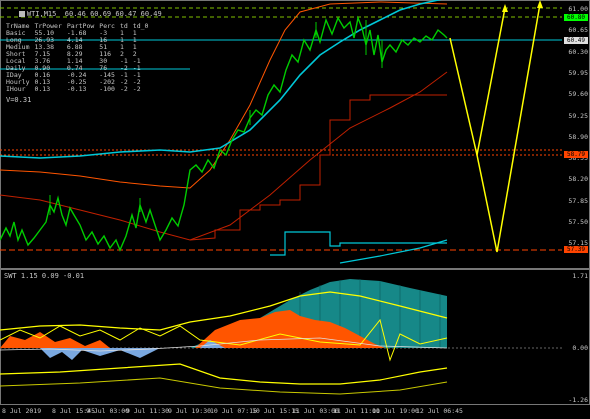 The width and height of the screenshot is (590, 419). Describe the element at coordinates (76, 89) in the screenshot. I see `table-cell: -0.13` at that location.